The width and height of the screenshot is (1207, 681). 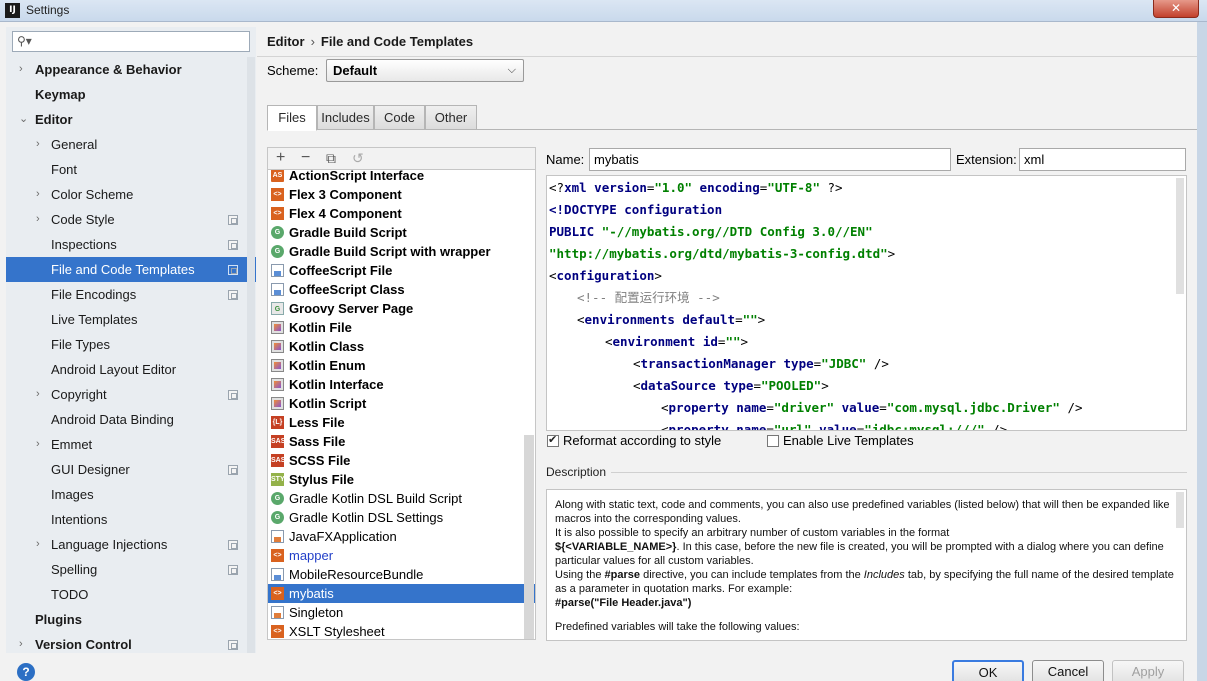 I want to click on sidebar-item-editor: ⌄ Editor, so click(x=131, y=119).